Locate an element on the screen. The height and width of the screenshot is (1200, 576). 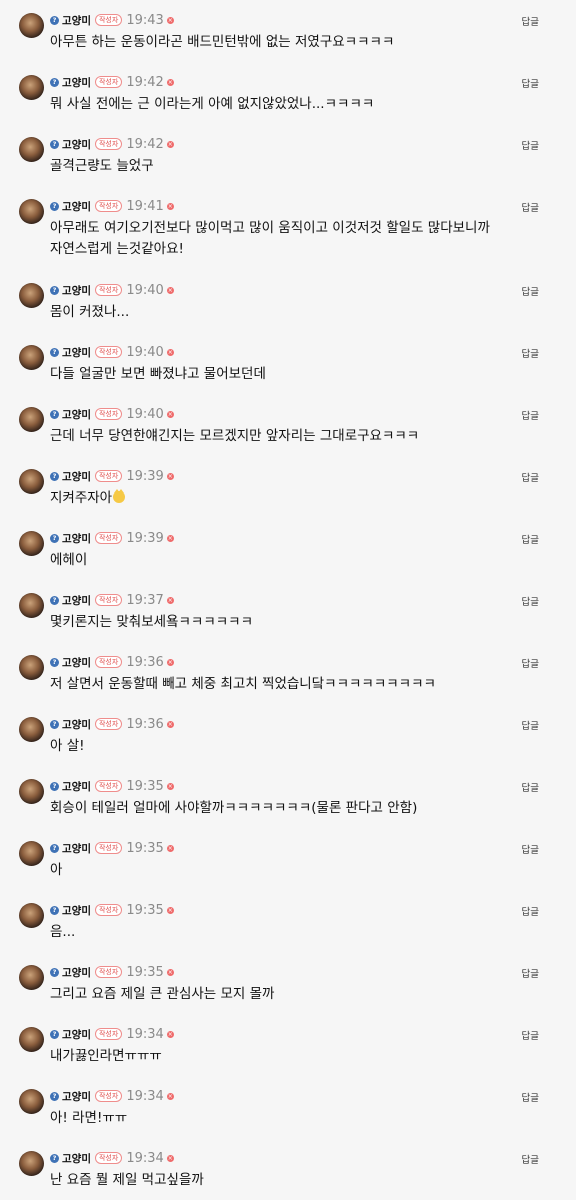
smiling-cat-emoji-icon is located at coordinates (119, 496).